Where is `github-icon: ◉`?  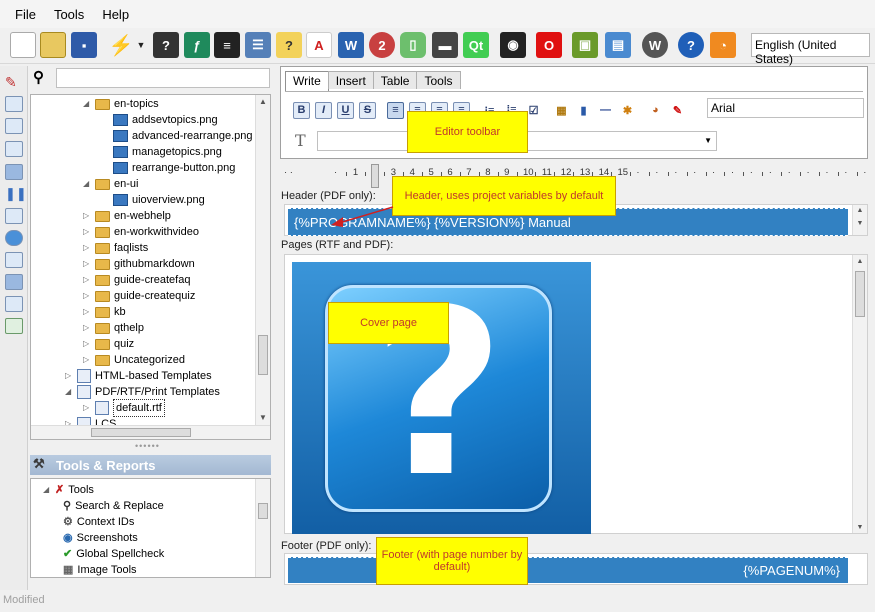
github-icon: ◉ is located at coordinates (513, 45).